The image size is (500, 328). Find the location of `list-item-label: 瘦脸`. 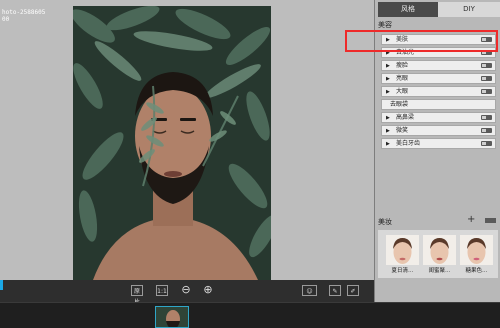

list-item-label: 瘦脸 is located at coordinates (402, 65).